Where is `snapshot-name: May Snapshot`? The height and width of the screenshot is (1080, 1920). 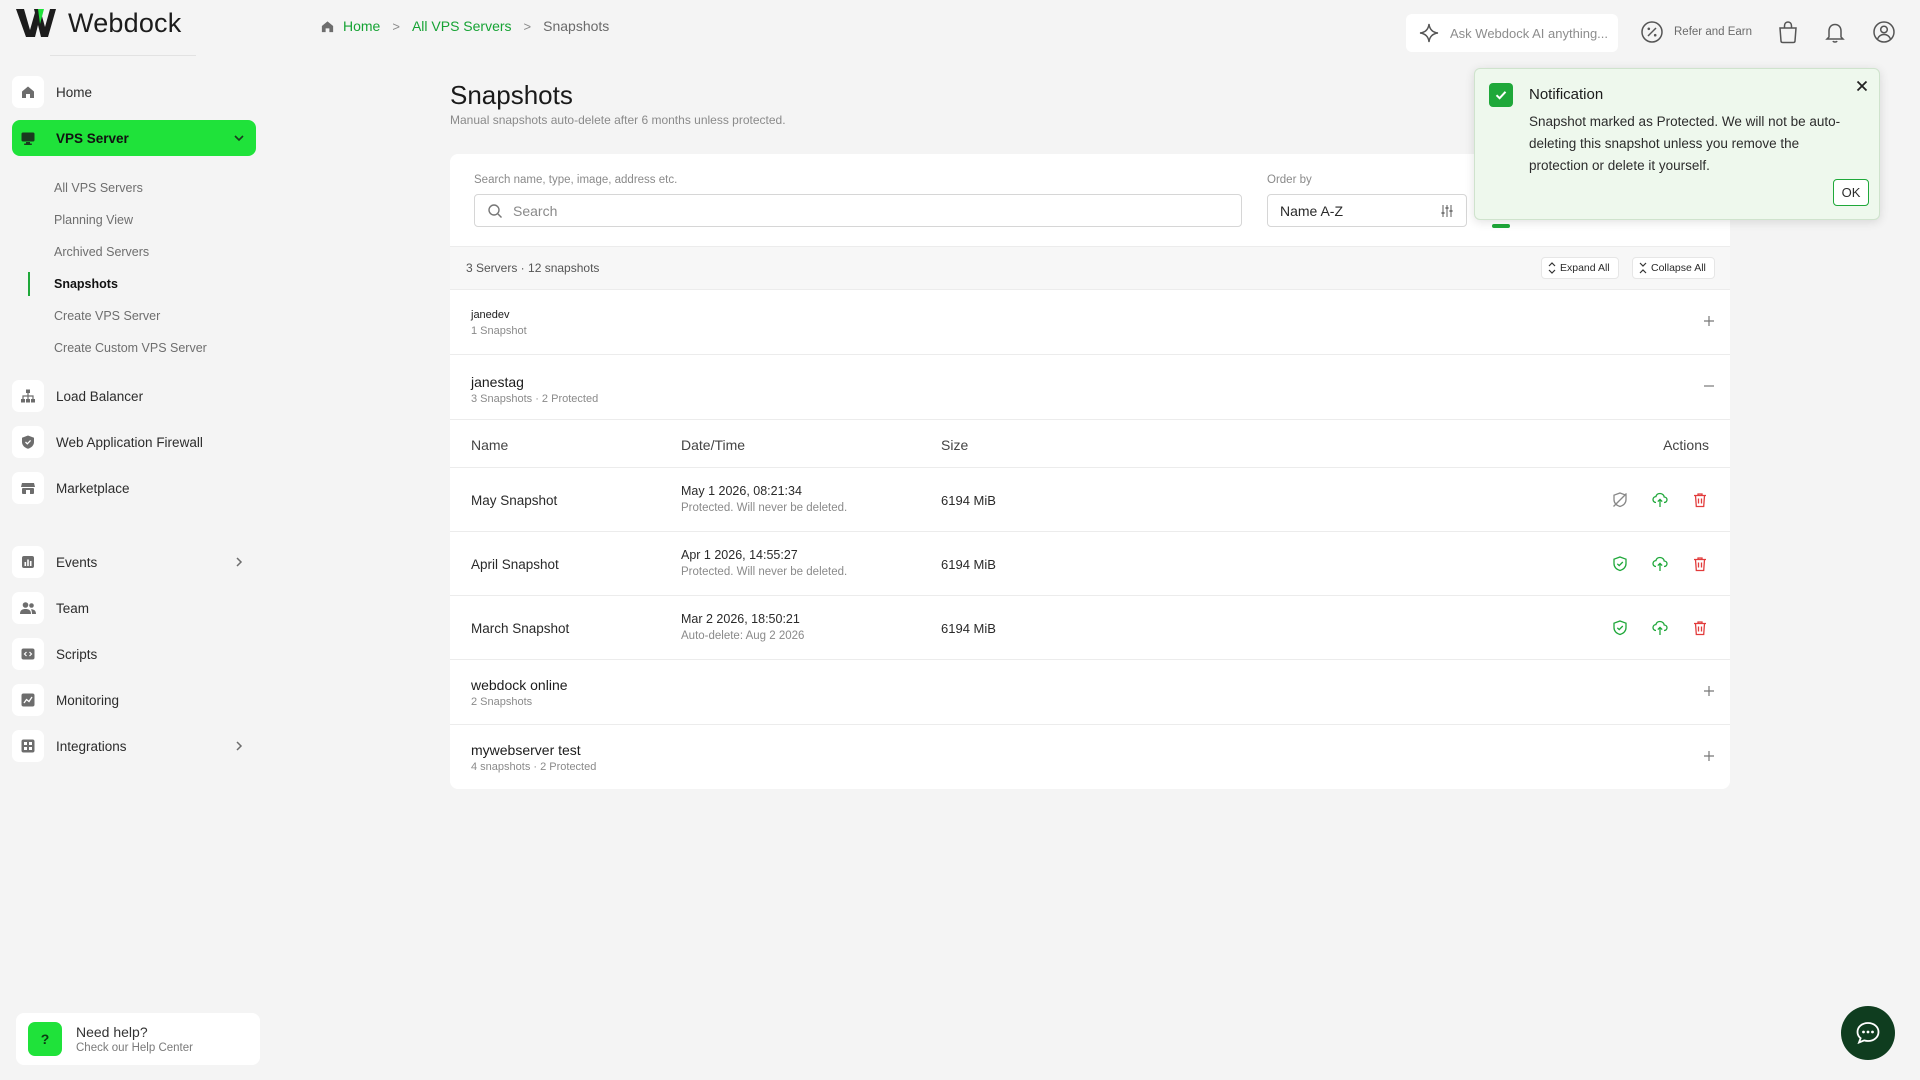 snapshot-name: May Snapshot is located at coordinates (514, 500).